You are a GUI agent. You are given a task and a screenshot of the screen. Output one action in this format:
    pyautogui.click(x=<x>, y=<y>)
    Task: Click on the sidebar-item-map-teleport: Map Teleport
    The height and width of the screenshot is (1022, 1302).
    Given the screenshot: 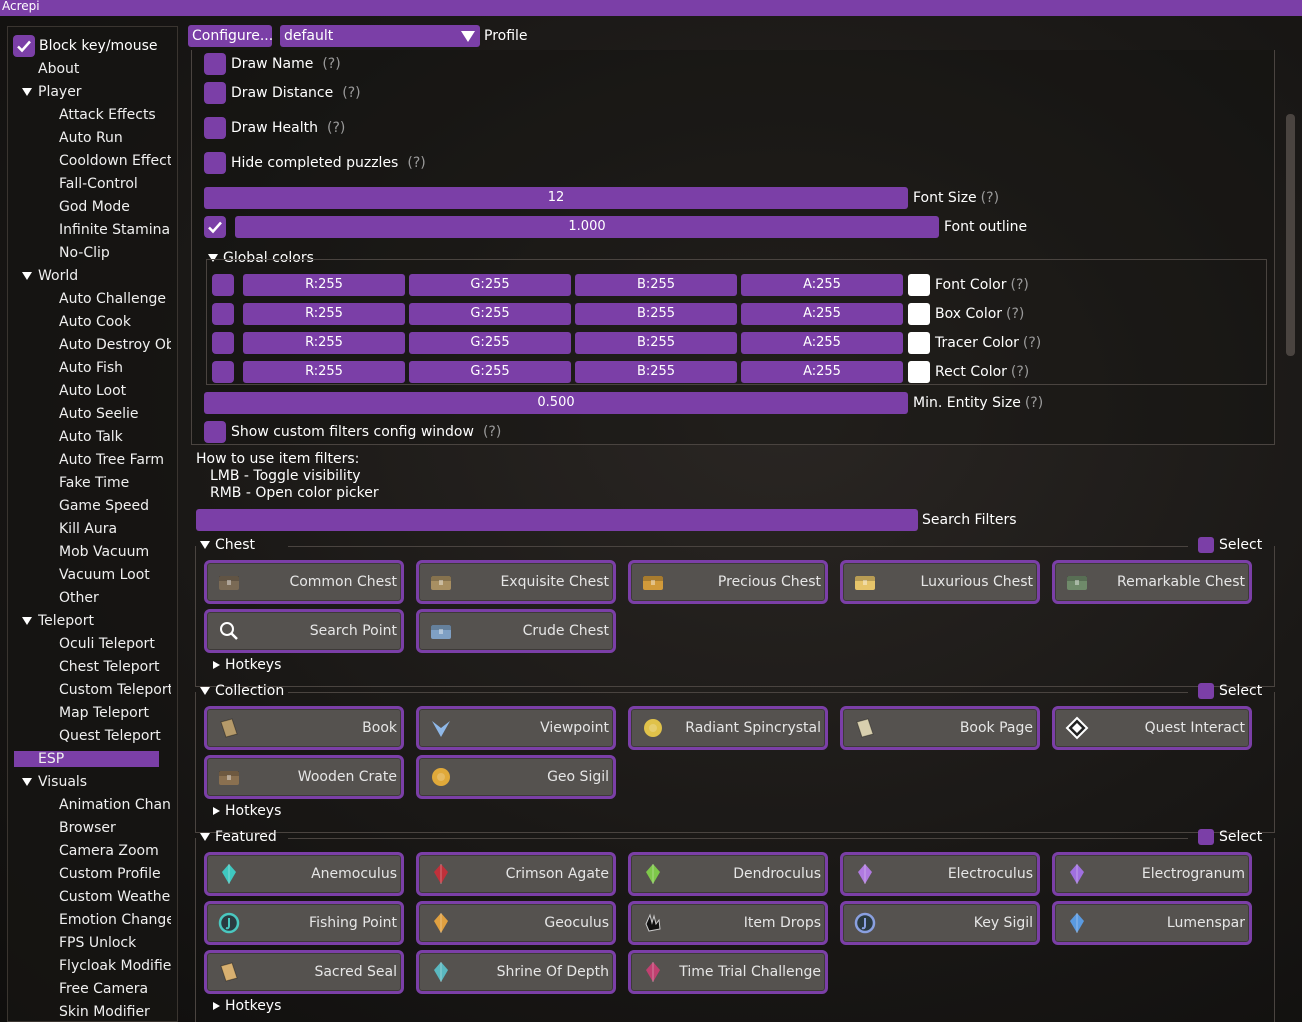 What is the action you would take?
    pyautogui.click(x=115, y=713)
    